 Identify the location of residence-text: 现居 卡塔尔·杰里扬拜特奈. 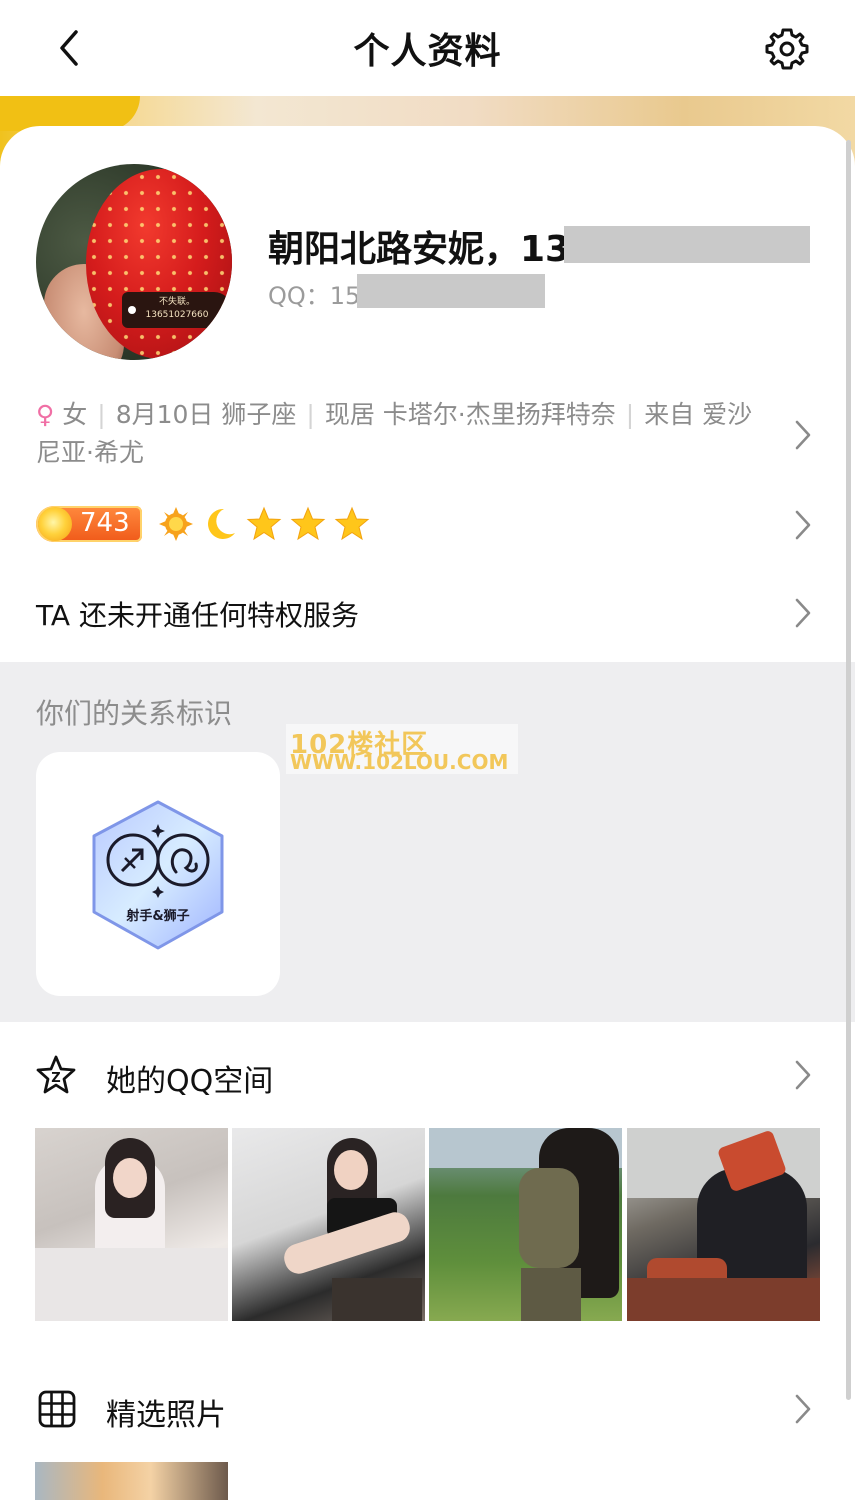
(470, 414).